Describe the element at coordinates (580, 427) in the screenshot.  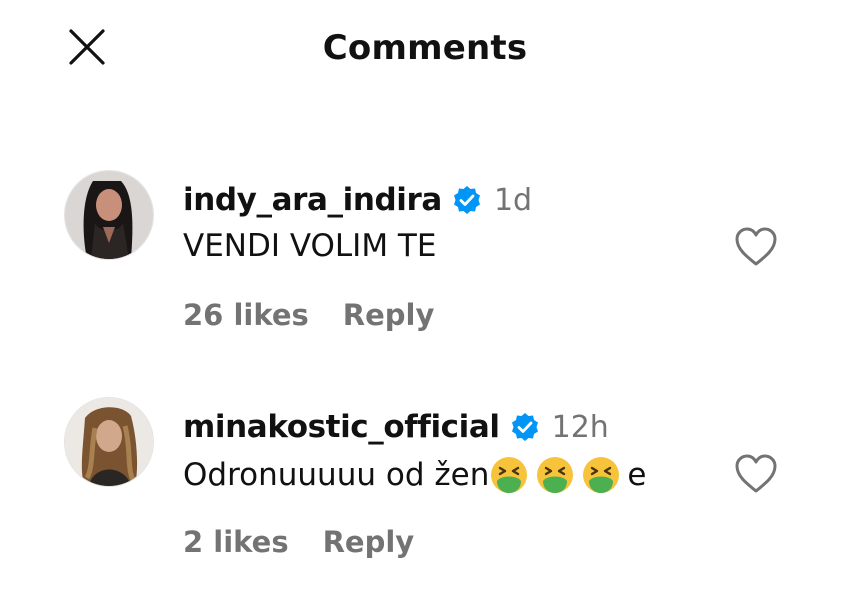
I see `comment-timestamp: 12h` at that location.